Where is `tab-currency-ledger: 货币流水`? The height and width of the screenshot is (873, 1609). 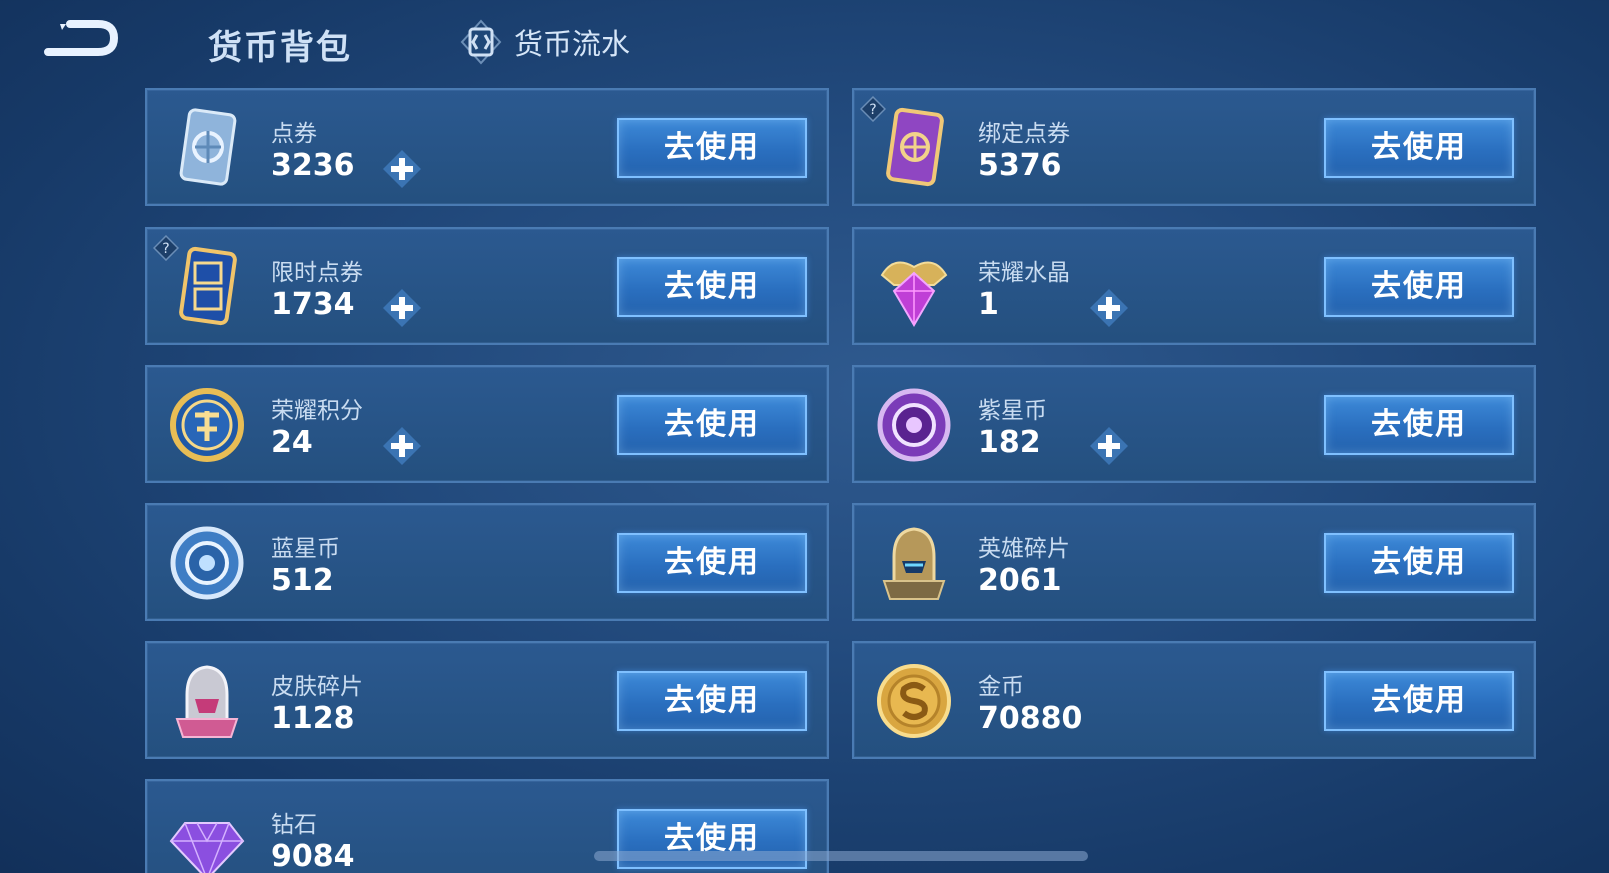 tab-currency-ledger: 货币流水 is located at coordinates (544, 42).